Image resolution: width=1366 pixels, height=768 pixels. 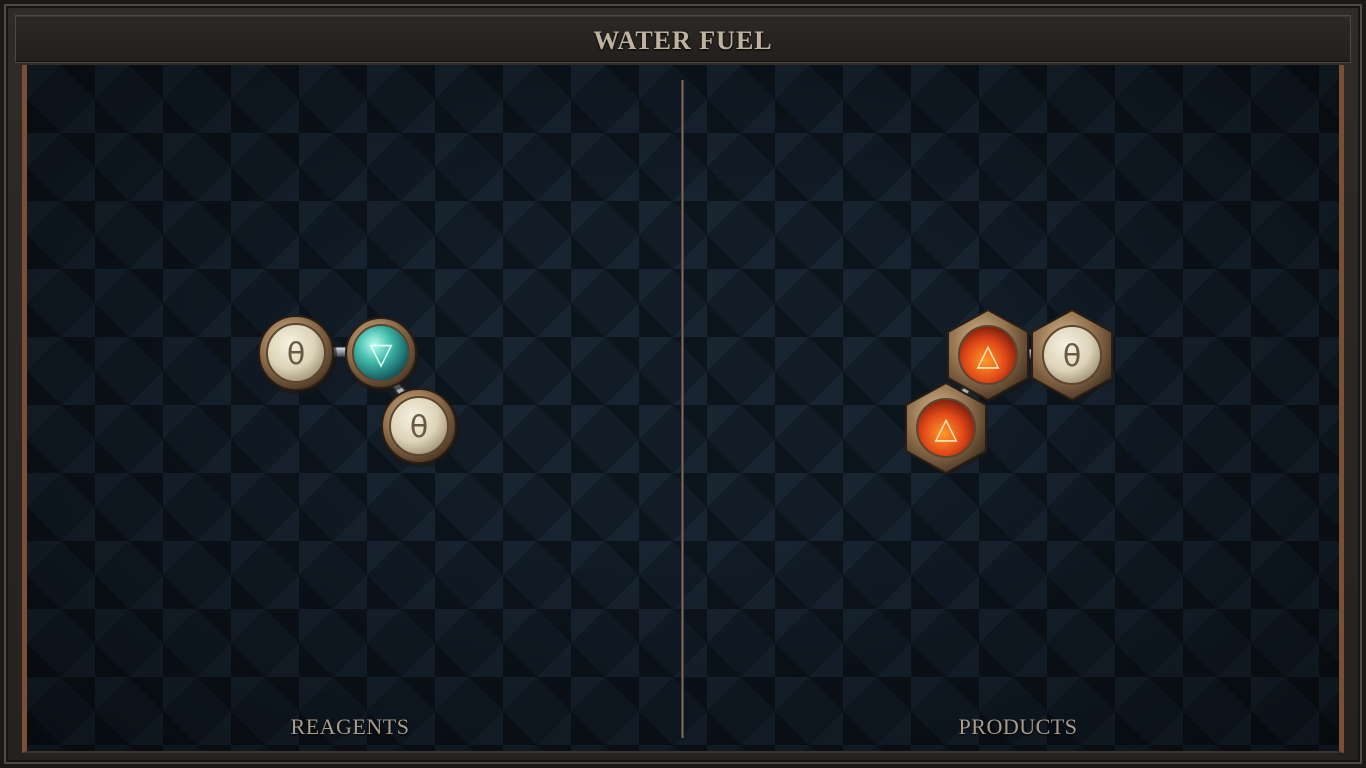 What do you see at coordinates (682, 409) in the screenshot?
I see `panel-divider` at bounding box center [682, 409].